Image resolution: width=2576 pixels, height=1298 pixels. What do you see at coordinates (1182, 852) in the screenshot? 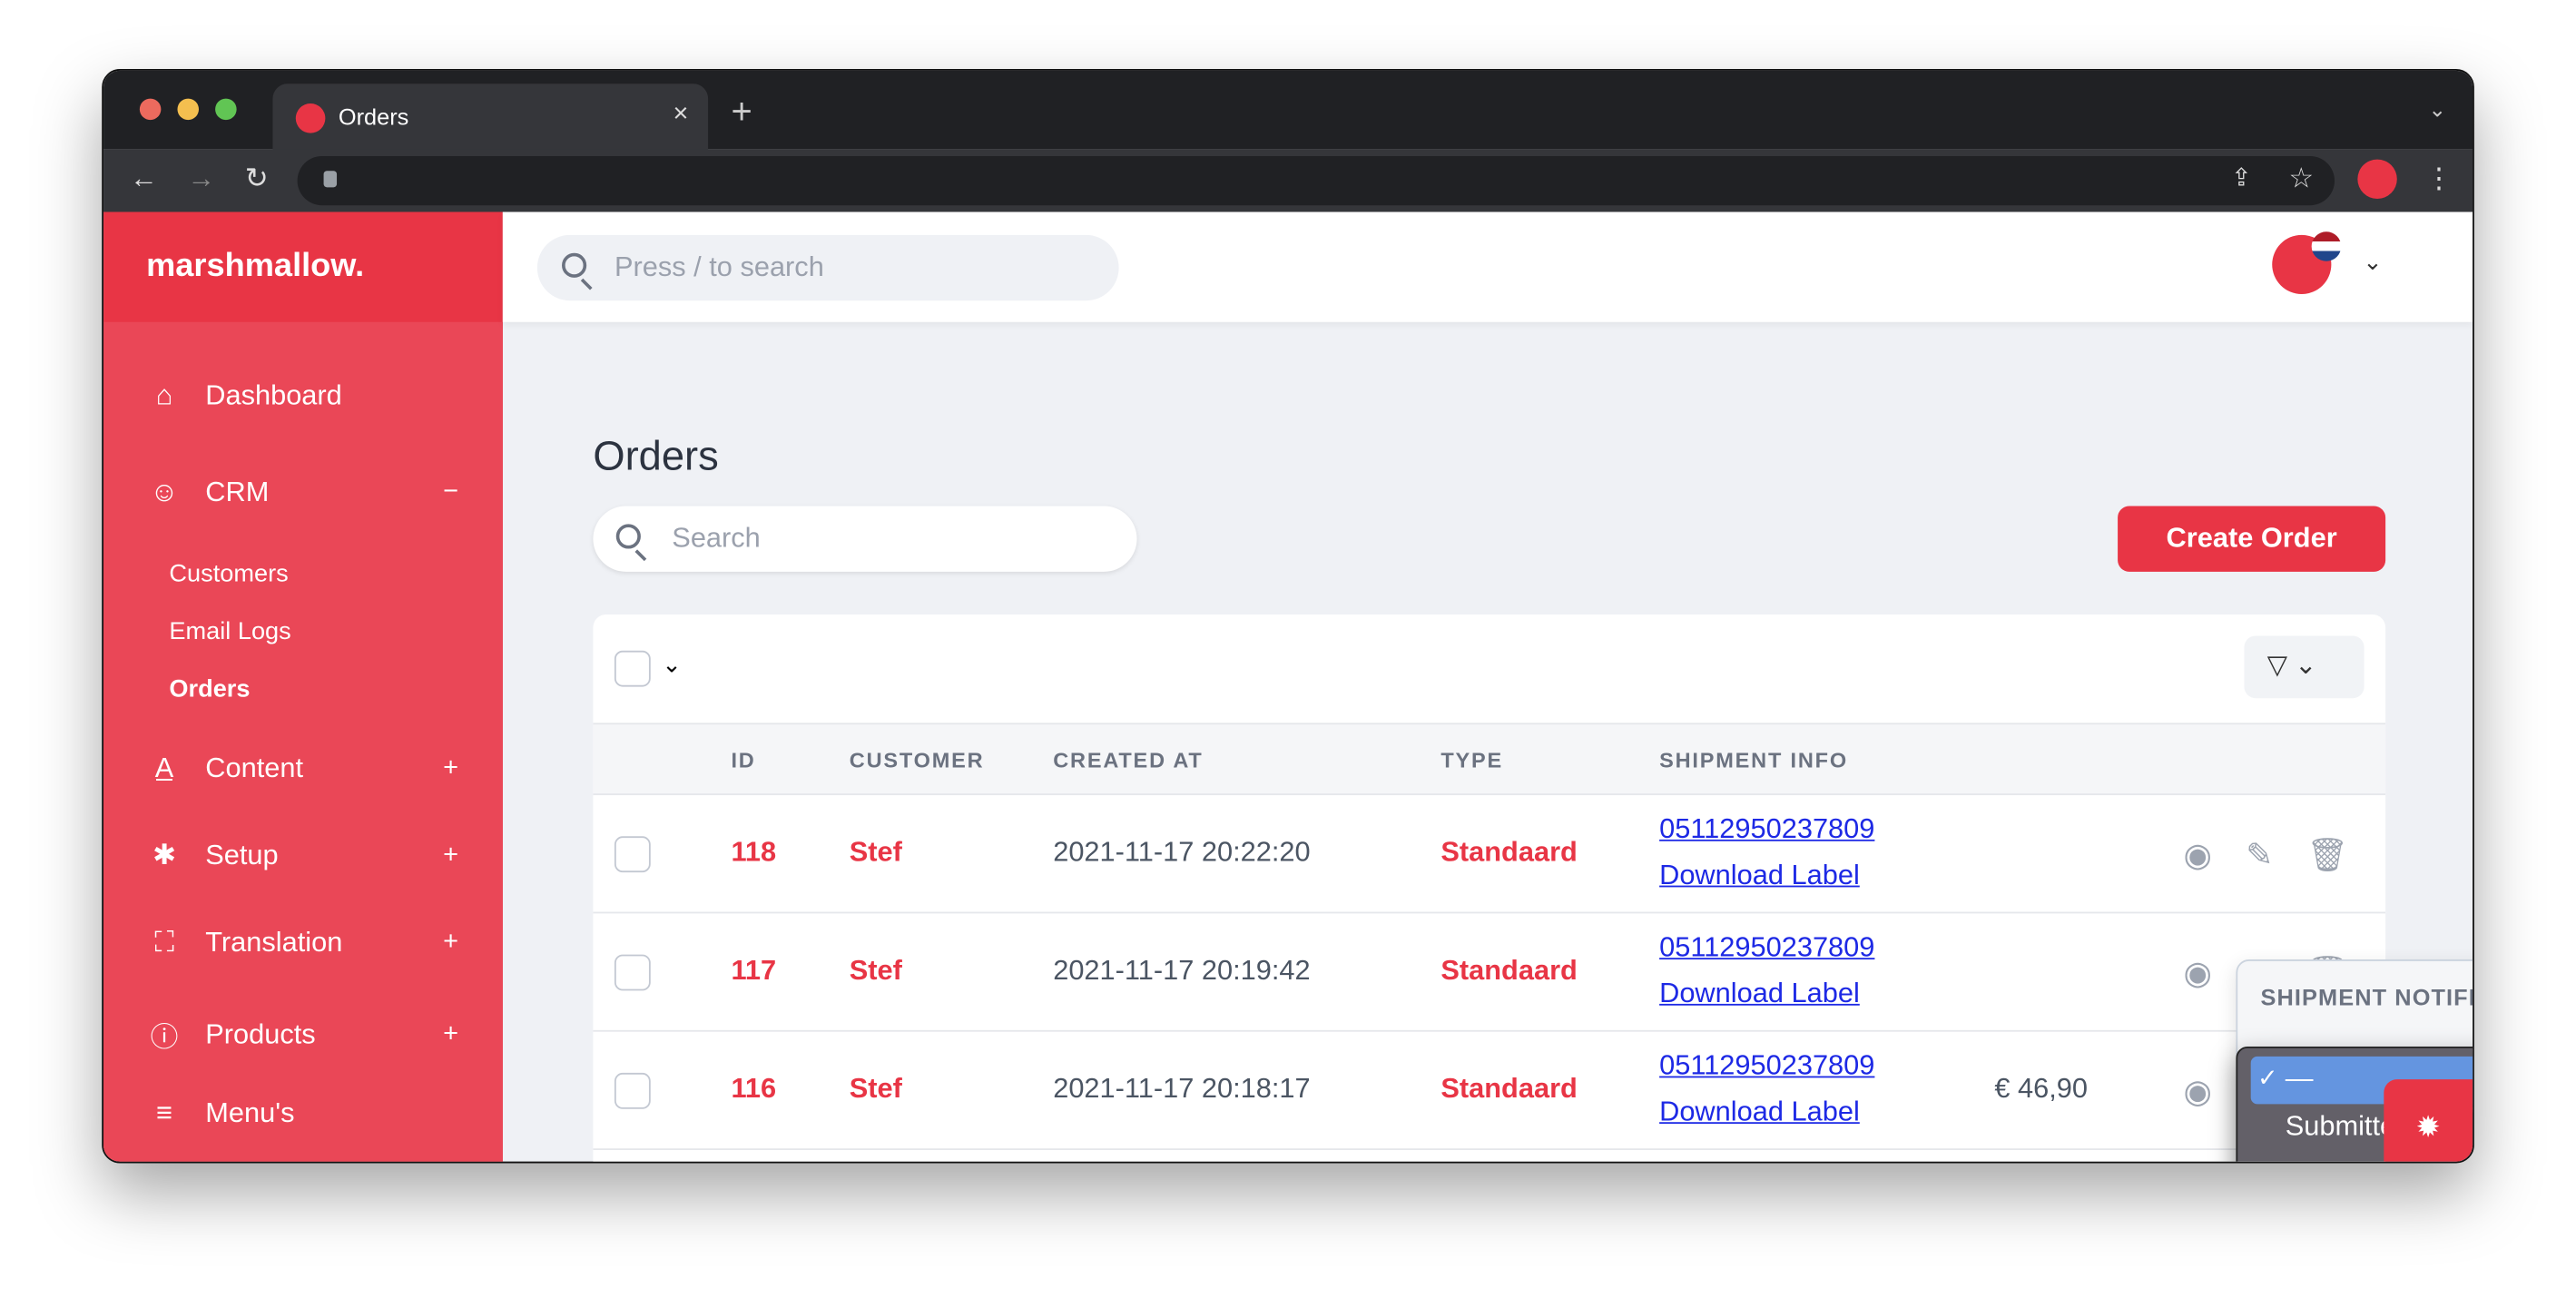
I see `created-at: 2021-11-17 20:22:20` at bounding box center [1182, 852].